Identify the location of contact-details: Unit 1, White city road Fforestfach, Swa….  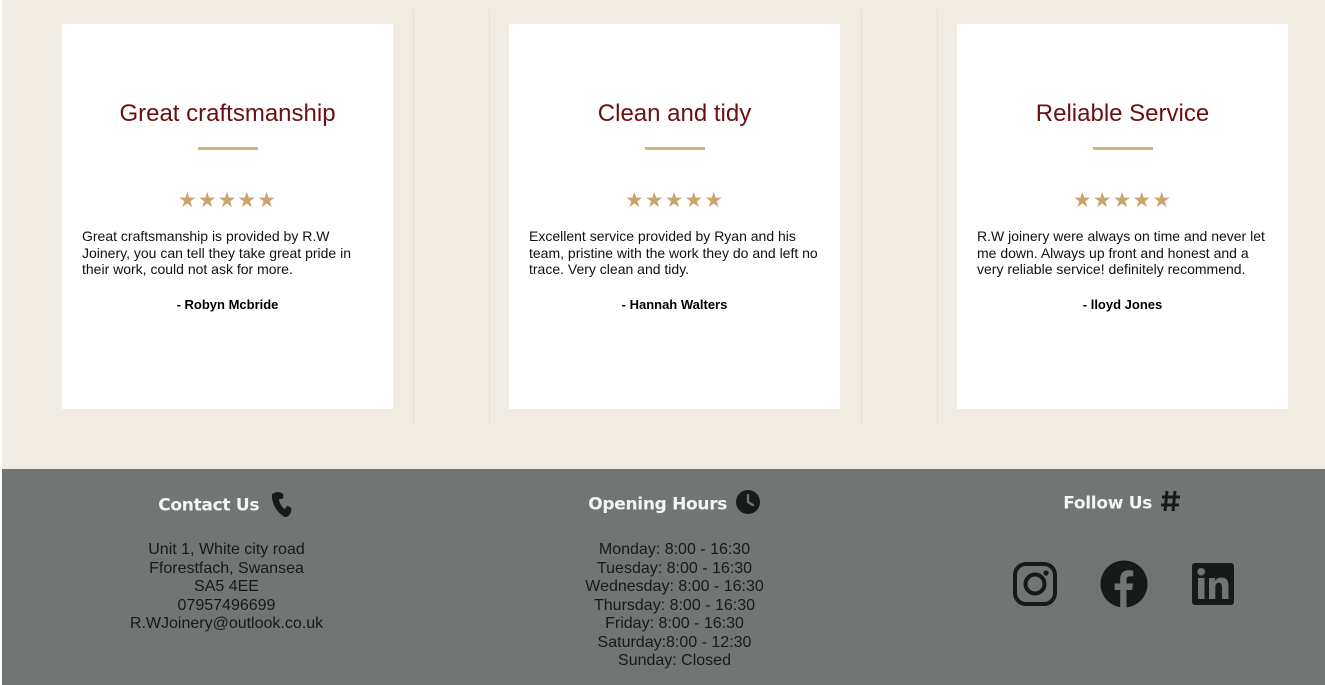
(226, 587).